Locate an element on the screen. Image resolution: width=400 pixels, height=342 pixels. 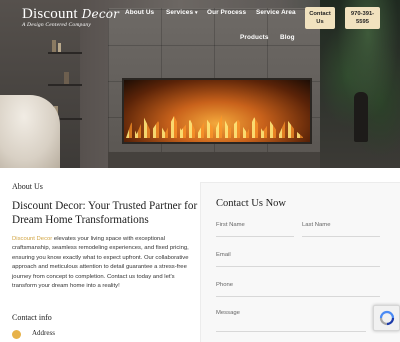
nav-services: Services ▾ is located at coordinates (182, 12).